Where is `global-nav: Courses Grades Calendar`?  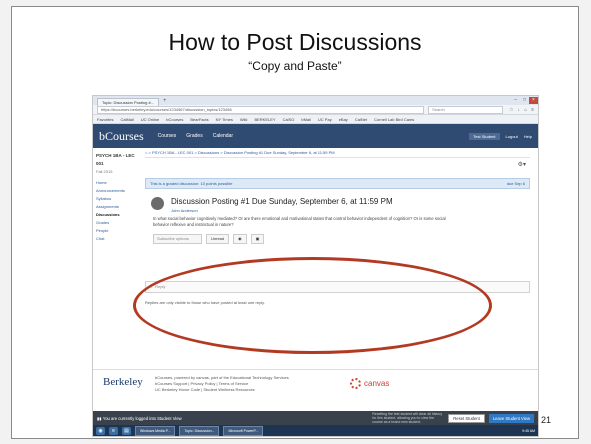
global-nav: Courses Grades Calendar is located at coordinates (195, 136).